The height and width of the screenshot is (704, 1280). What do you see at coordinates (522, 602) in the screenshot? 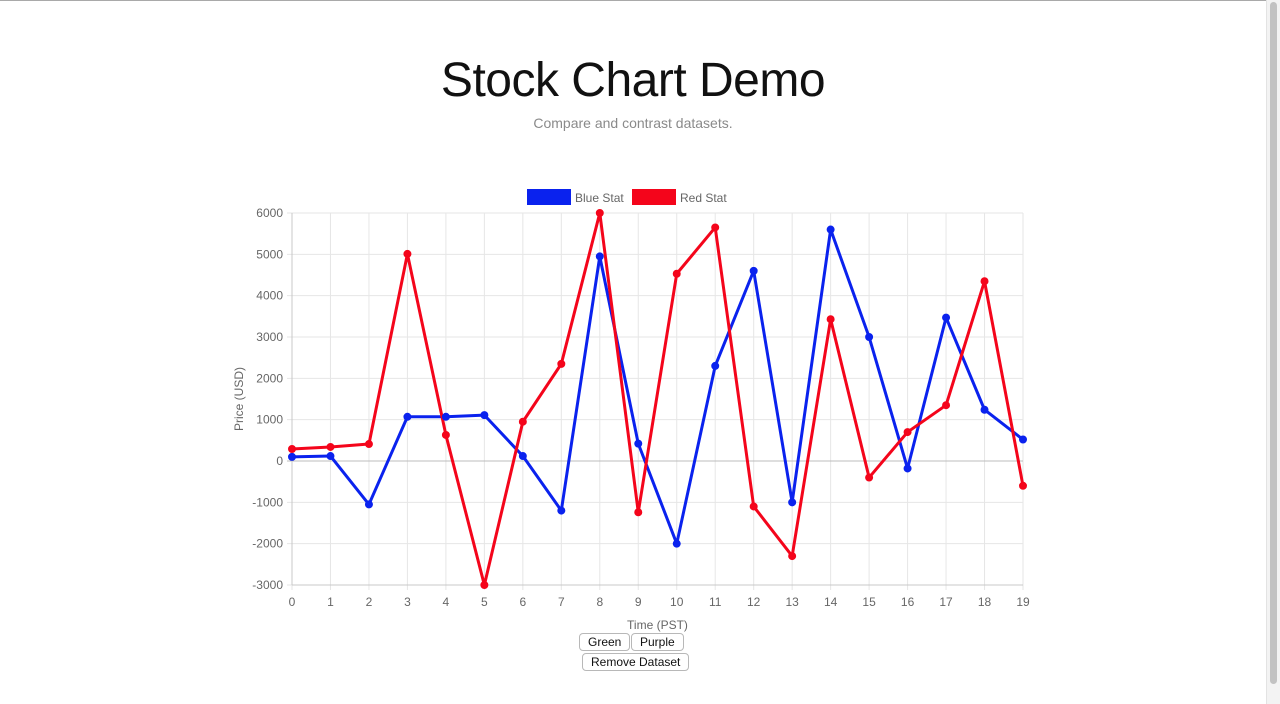
I see `x-tick-label: 6` at bounding box center [522, 602].